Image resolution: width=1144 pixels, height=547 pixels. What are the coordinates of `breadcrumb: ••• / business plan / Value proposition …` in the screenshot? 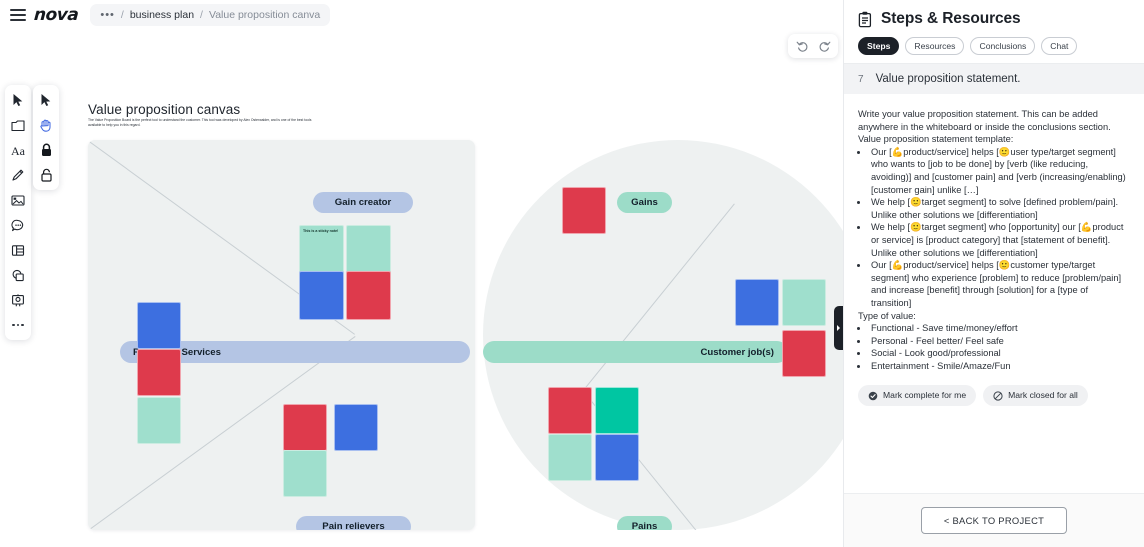 It's located at (210, 15).